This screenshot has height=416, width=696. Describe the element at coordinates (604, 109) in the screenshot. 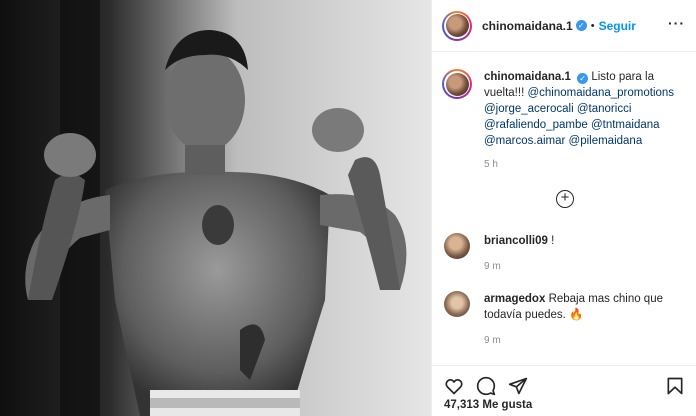

I see `mention-link: @tanoricci` at that location.